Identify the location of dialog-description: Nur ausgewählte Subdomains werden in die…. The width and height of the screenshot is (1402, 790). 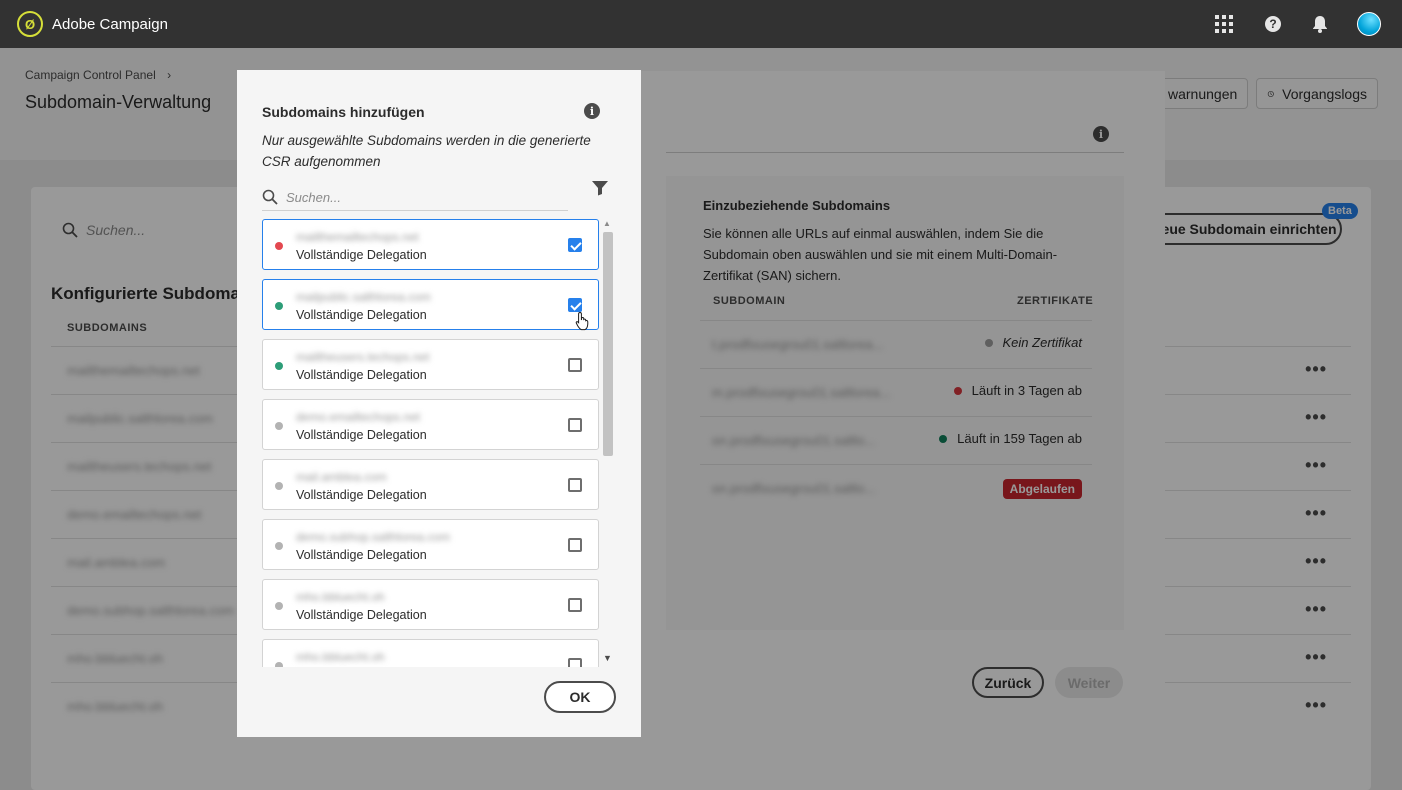
(426, 151).